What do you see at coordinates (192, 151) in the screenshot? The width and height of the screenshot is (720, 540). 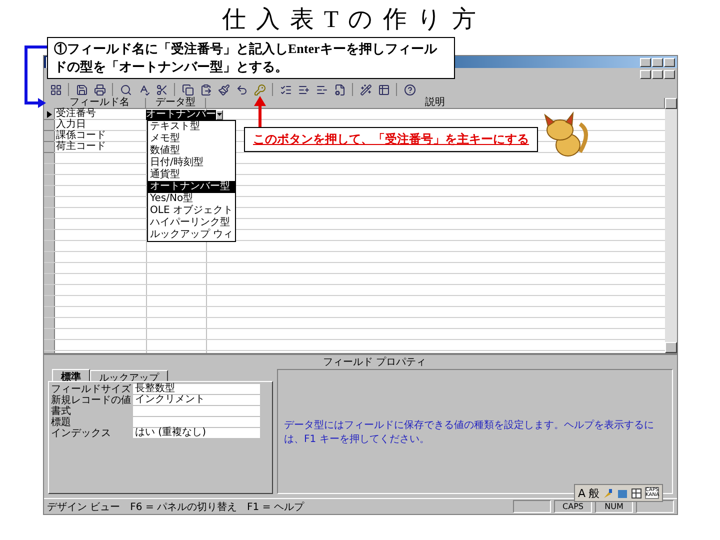 I see `dropdown-item: 数値型` at bounding box center [192, 151].